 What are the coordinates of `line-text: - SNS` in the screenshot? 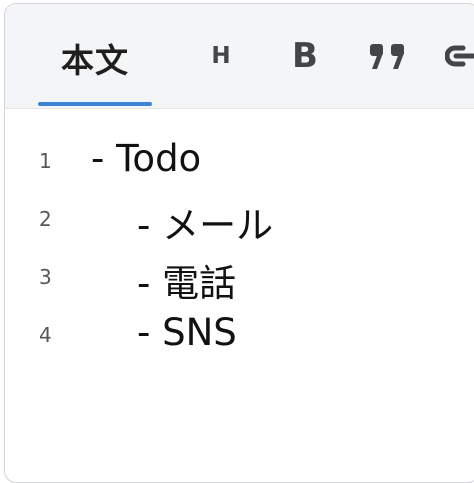 It's located at (187, 332).